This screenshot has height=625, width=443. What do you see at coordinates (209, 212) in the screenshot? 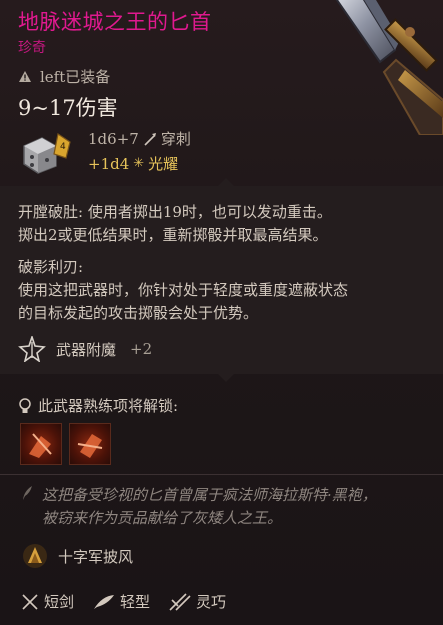
I see `ability-1-text: 使用者掷出19时，也可以发动重击。` at bounding box center [209, 212].